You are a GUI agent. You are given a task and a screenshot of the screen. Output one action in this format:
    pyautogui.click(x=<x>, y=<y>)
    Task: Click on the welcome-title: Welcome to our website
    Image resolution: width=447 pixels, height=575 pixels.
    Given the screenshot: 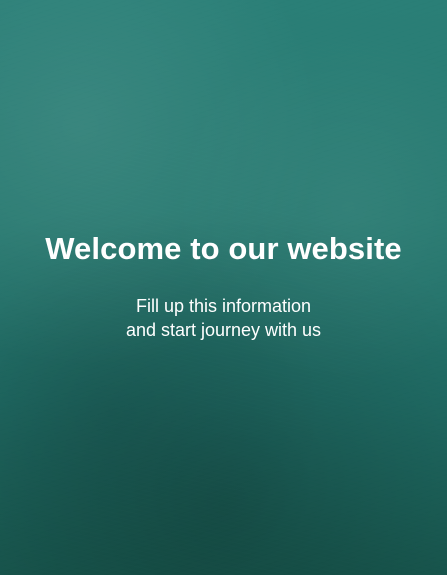 What is the action you would take?
    pyautogui.click(x=223, y=248)
    